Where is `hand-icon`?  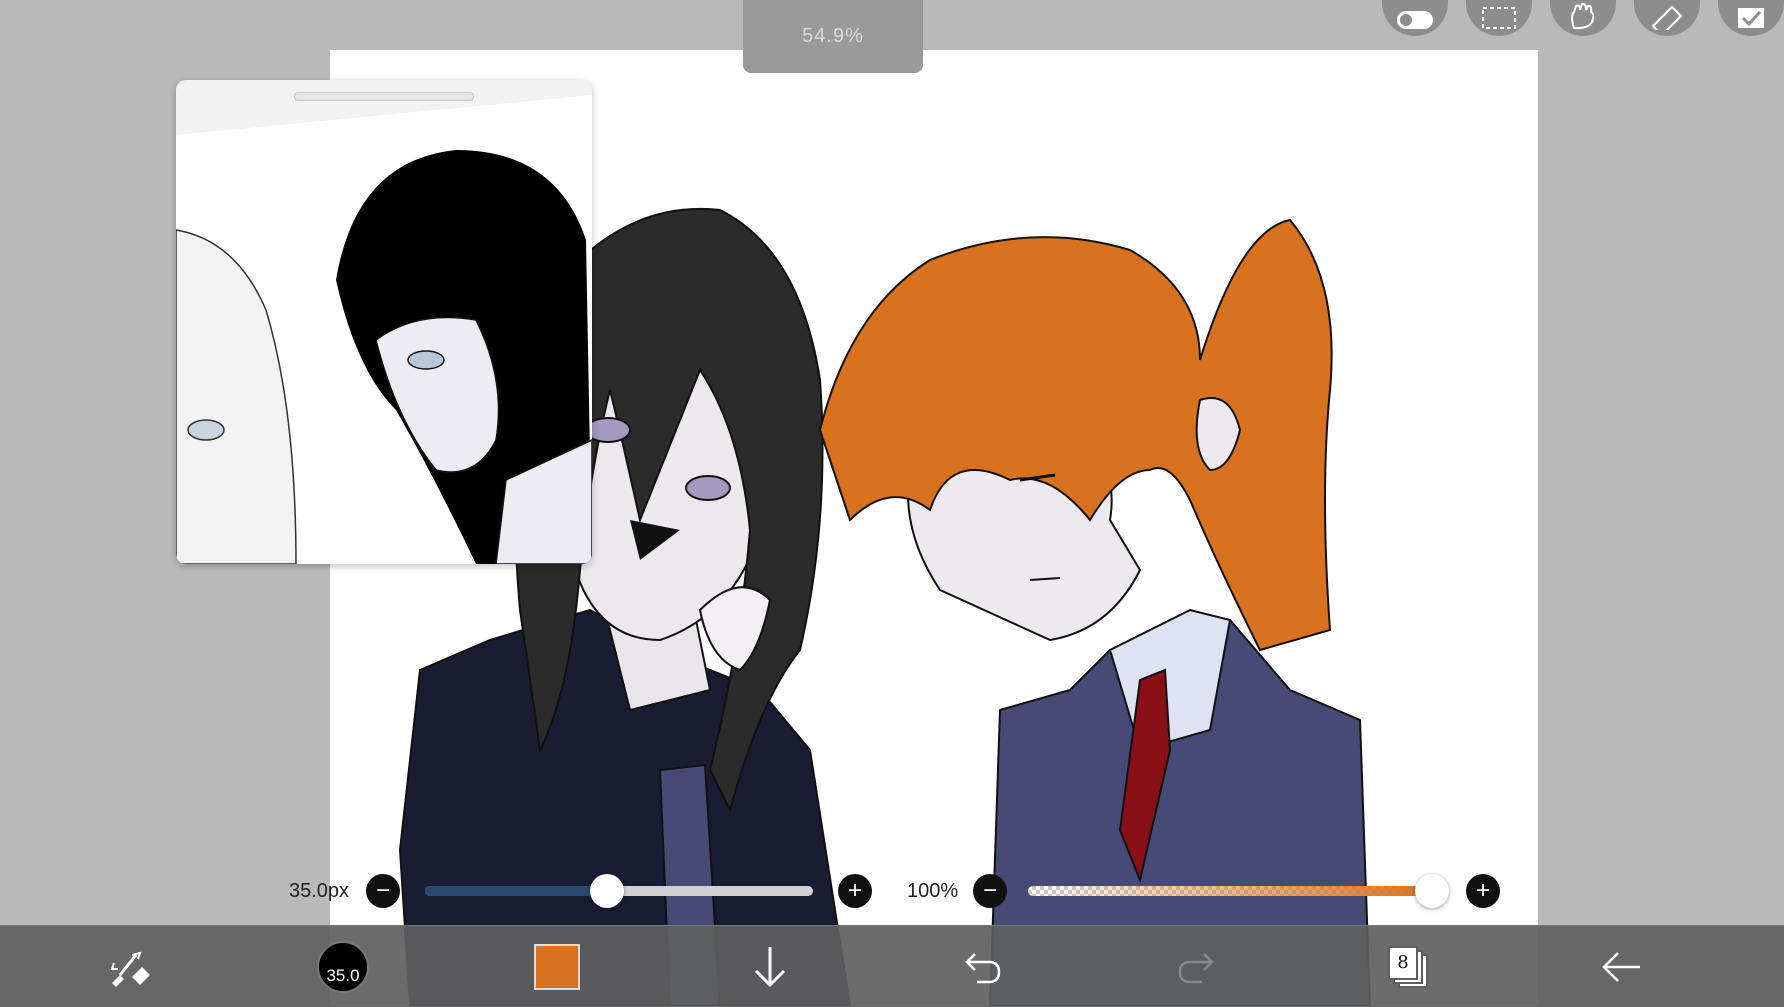 hand-icon is located at coordinates (1583, 16).